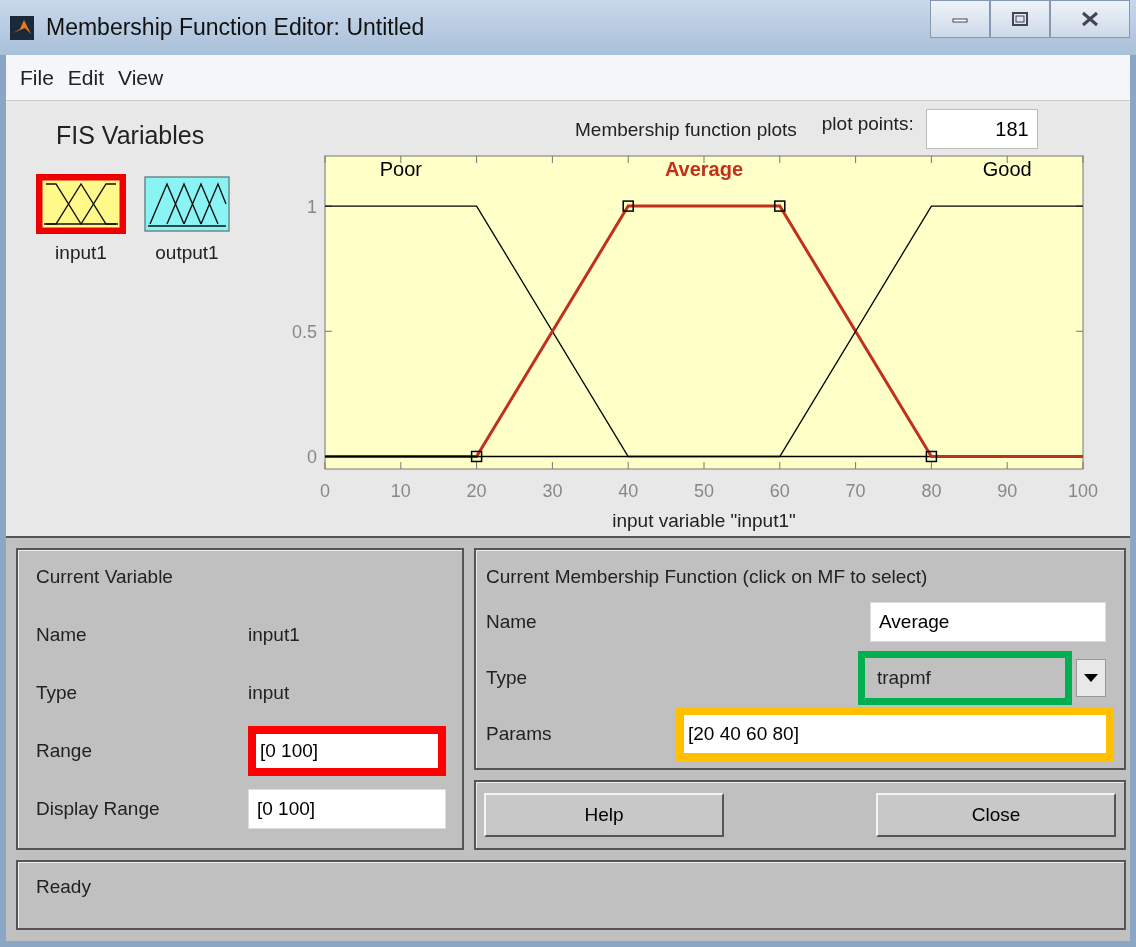  I want to click on y-tick-label: 0, so click(312, 457).